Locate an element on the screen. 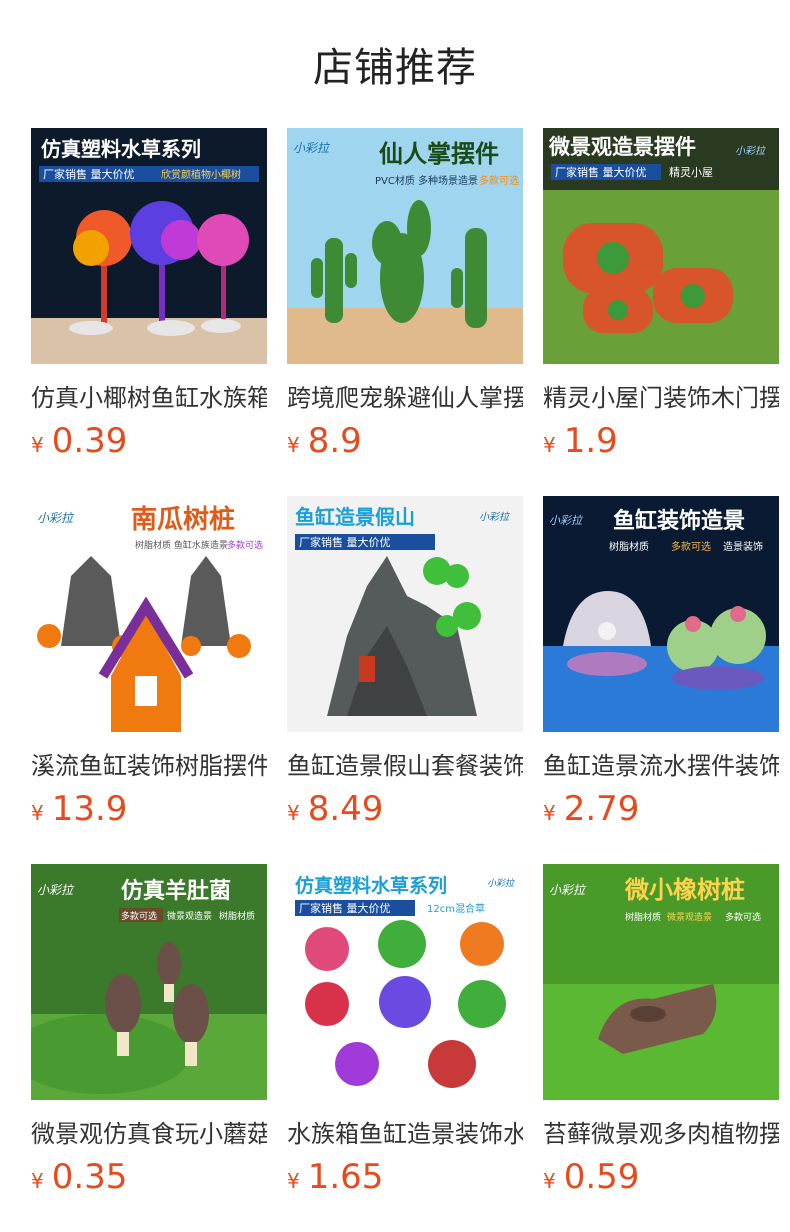 This screenshot has height=1232, width=790. product-name: 跨境爬宠躲避仙人掌摆件 is located at coordinates (405, 395).